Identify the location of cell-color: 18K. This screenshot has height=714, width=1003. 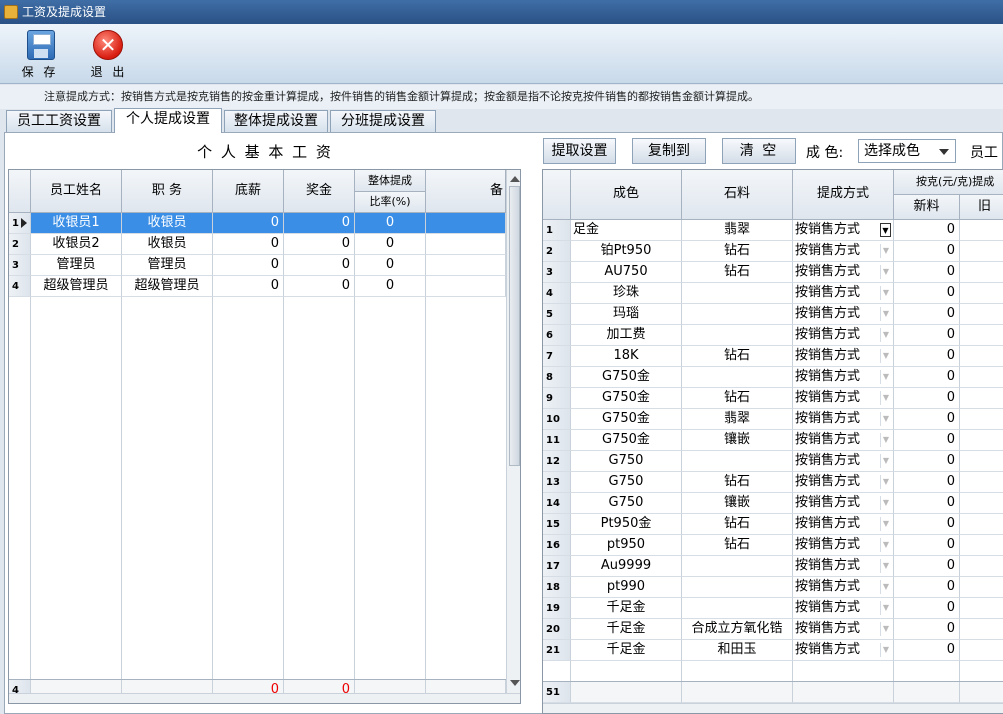
(626, 356).